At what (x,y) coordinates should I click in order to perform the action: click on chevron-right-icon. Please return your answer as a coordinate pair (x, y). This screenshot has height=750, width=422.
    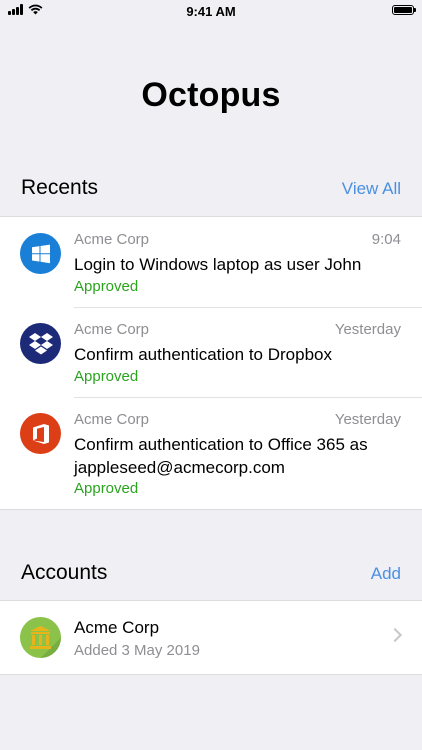
    Looking at the image, I should click on (395, 635).